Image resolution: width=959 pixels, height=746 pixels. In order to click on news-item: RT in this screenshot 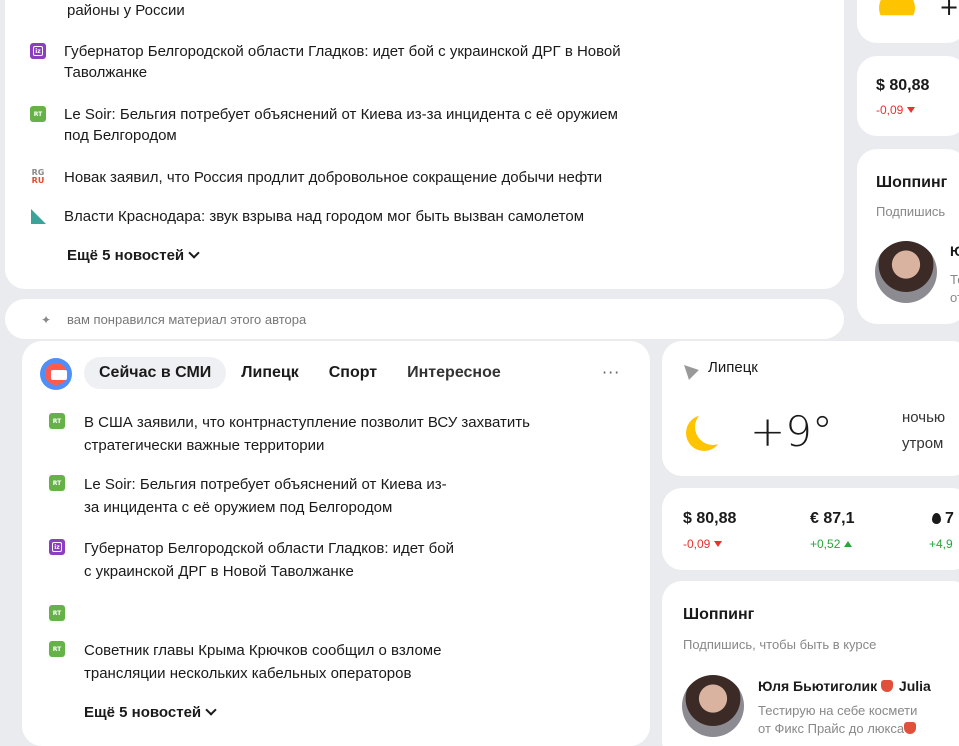, I will do `click(57, 612)`.